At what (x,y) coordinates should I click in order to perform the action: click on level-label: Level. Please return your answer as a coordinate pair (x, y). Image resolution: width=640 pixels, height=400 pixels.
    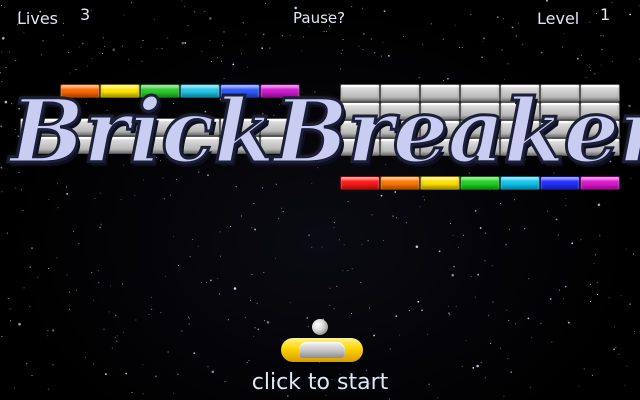
    Looking at the image, I should click on (558, 18).